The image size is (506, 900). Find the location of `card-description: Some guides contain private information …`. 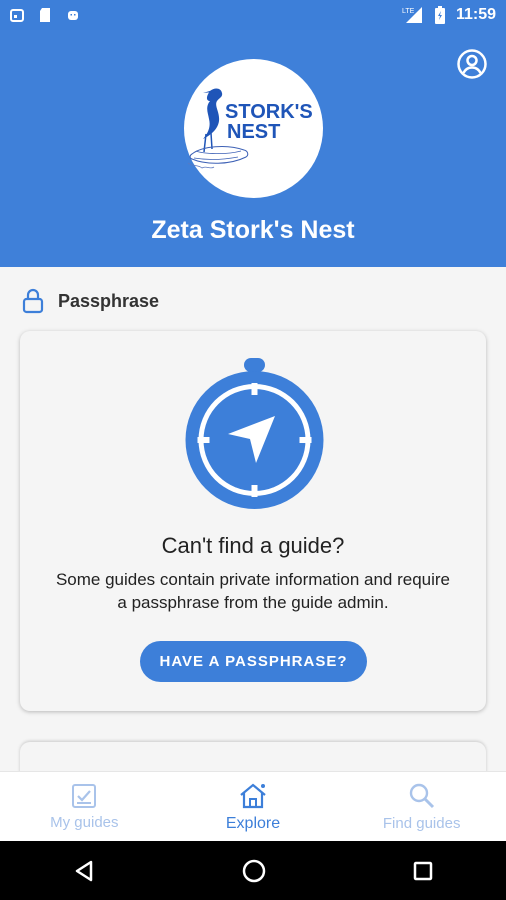

card-description: Some guides contain private information … is located at coordinates (253, 591).